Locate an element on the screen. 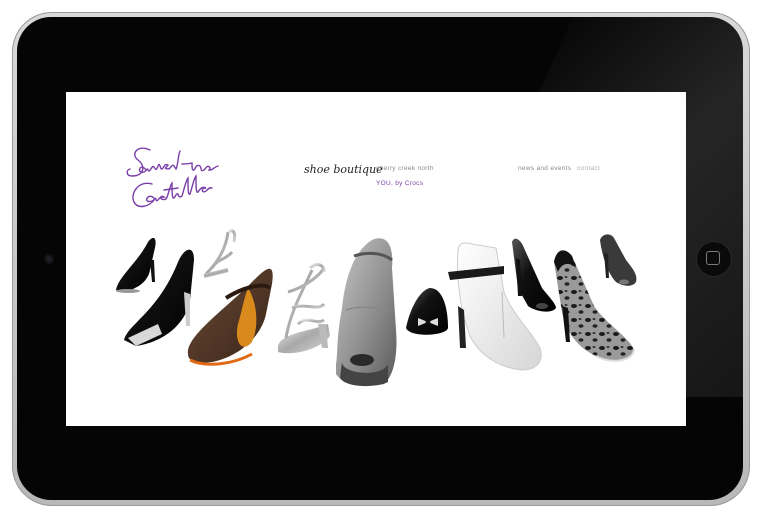 The height and width of the screenshot is (517, 760). product-black-peep-toe-pump is located at coordinates (534, 275).